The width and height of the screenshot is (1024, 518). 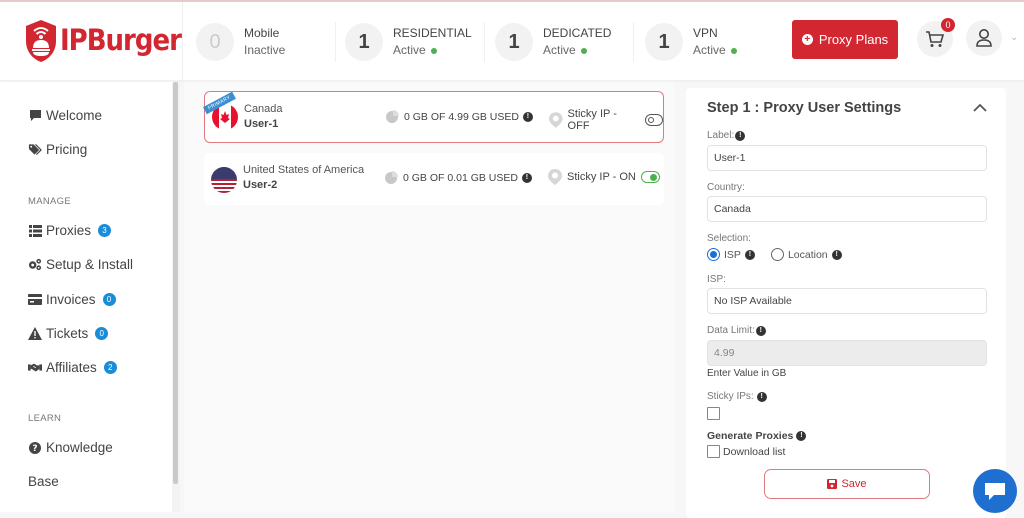 I want to click on sticky-ips-text: Sticky IPs:, so click(x=730, y=396).